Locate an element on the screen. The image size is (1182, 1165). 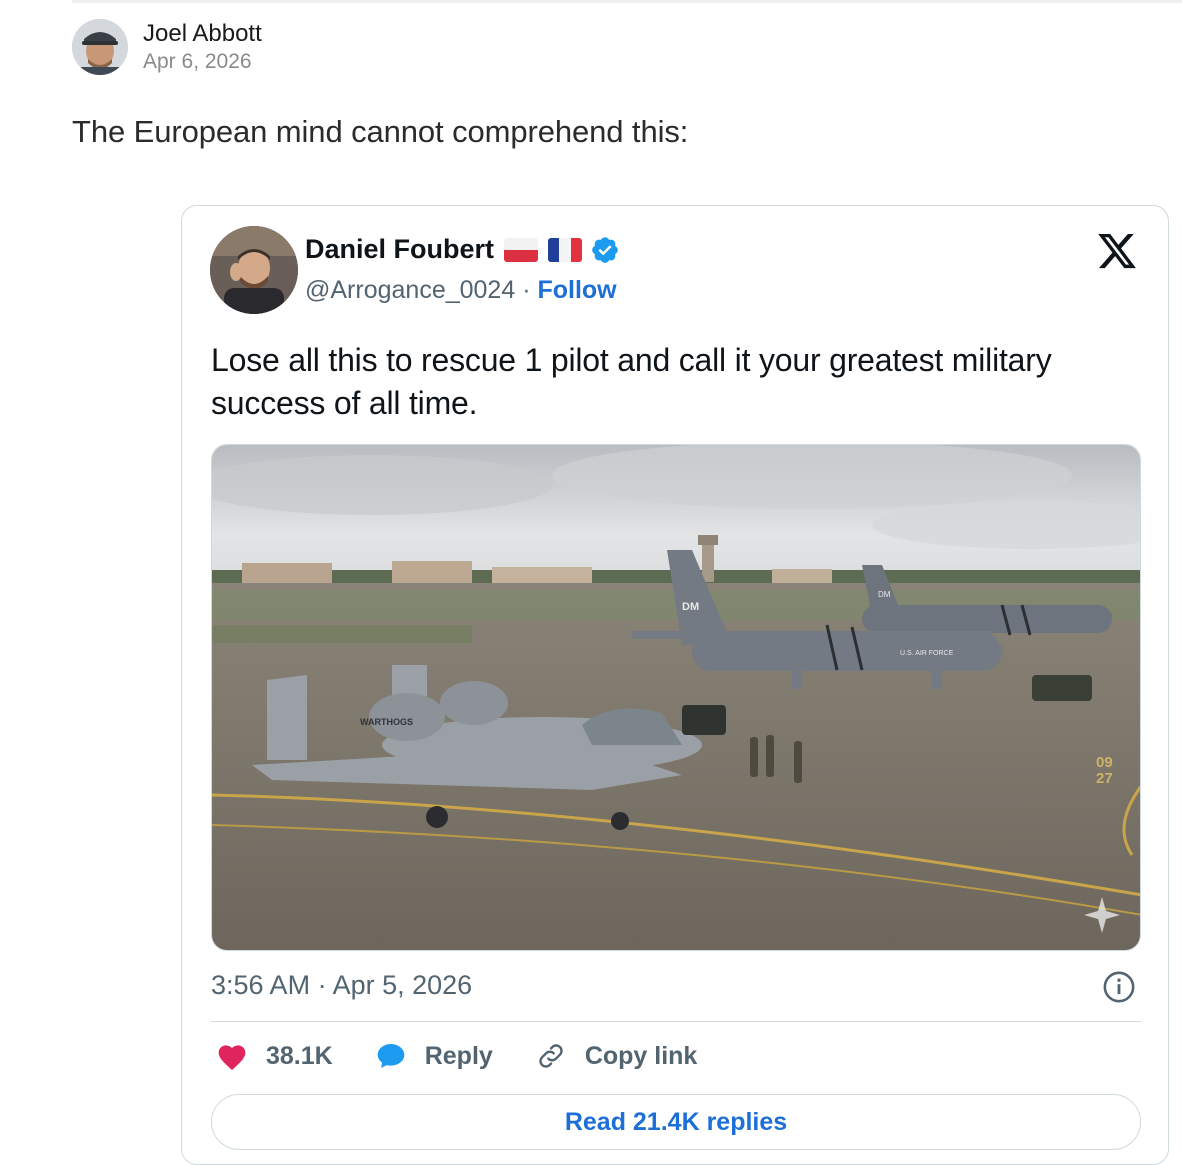
tweet-author-row: Daniel Foubert is located at coordinates (462, 249).